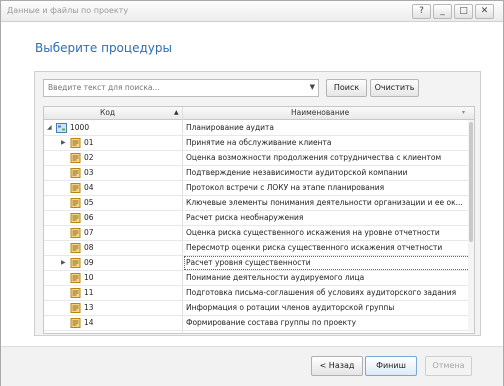 This screenshot has height=386, width=504. I want to click on column-header-code: Код, so click(107, 112).